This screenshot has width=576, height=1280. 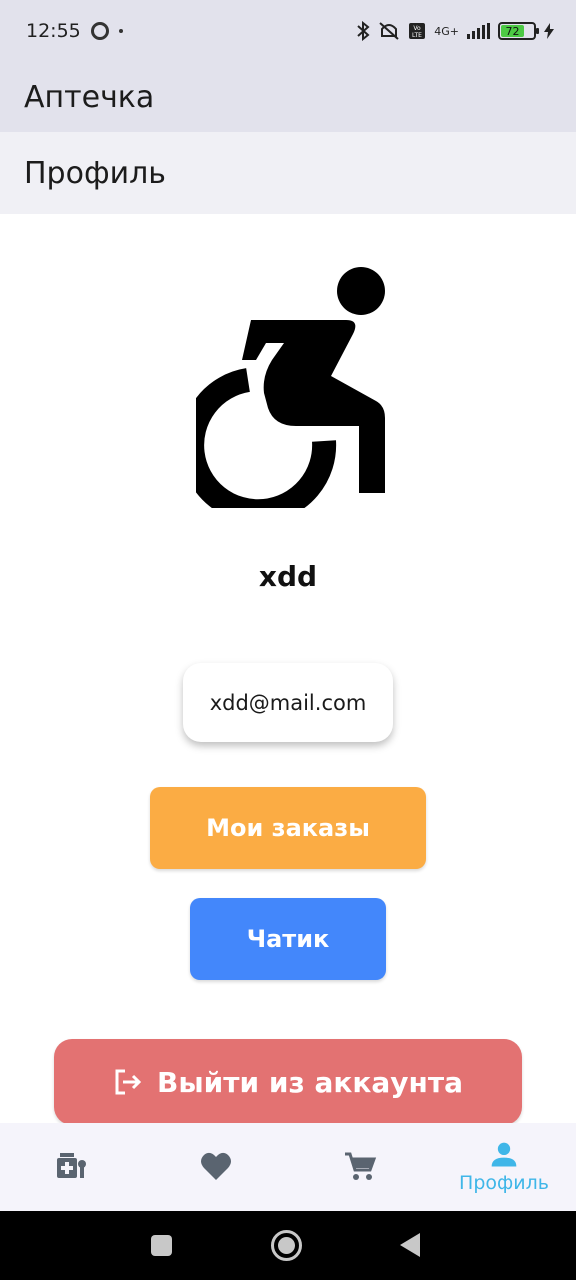 I want to click on mute-icon, so click(x=389, y=31).